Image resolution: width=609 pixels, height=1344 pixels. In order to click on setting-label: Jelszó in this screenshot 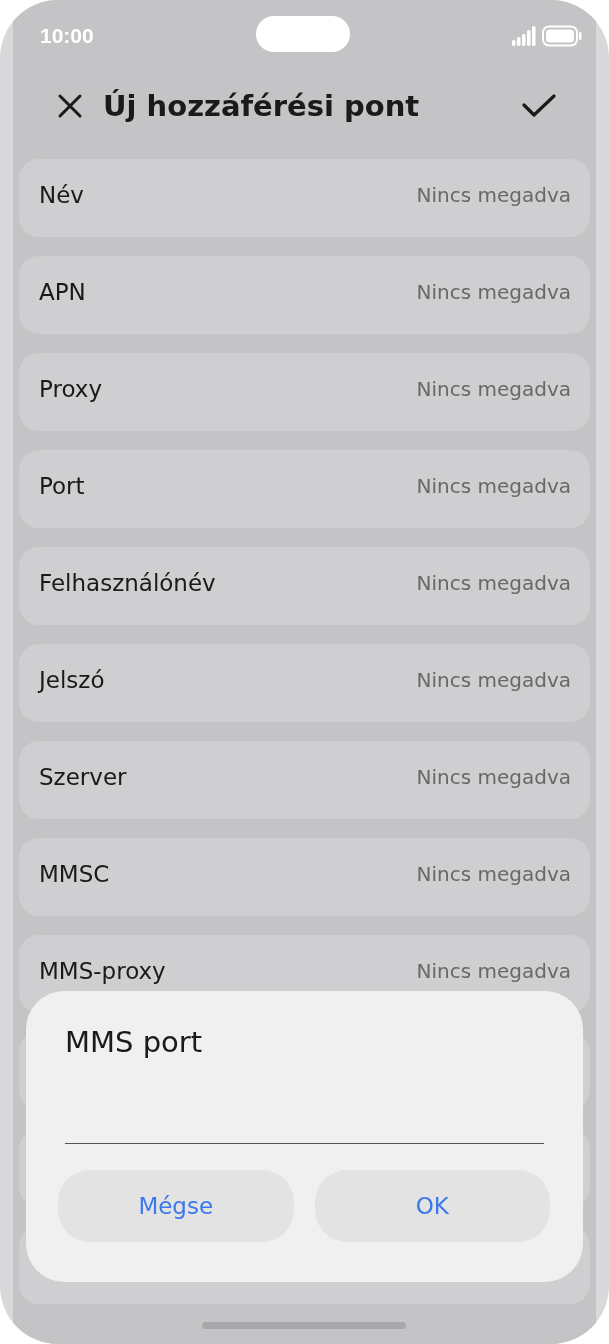, I will do `click(72, 680)`.